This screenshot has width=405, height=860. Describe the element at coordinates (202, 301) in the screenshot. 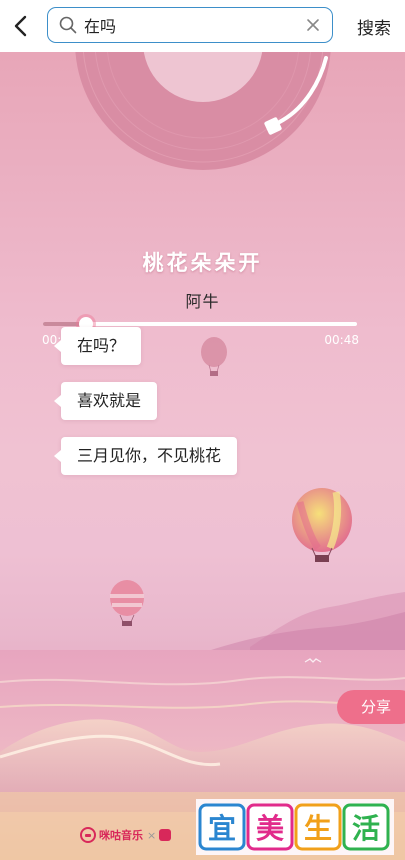

I see `artist-name: 阿牛` at that location.